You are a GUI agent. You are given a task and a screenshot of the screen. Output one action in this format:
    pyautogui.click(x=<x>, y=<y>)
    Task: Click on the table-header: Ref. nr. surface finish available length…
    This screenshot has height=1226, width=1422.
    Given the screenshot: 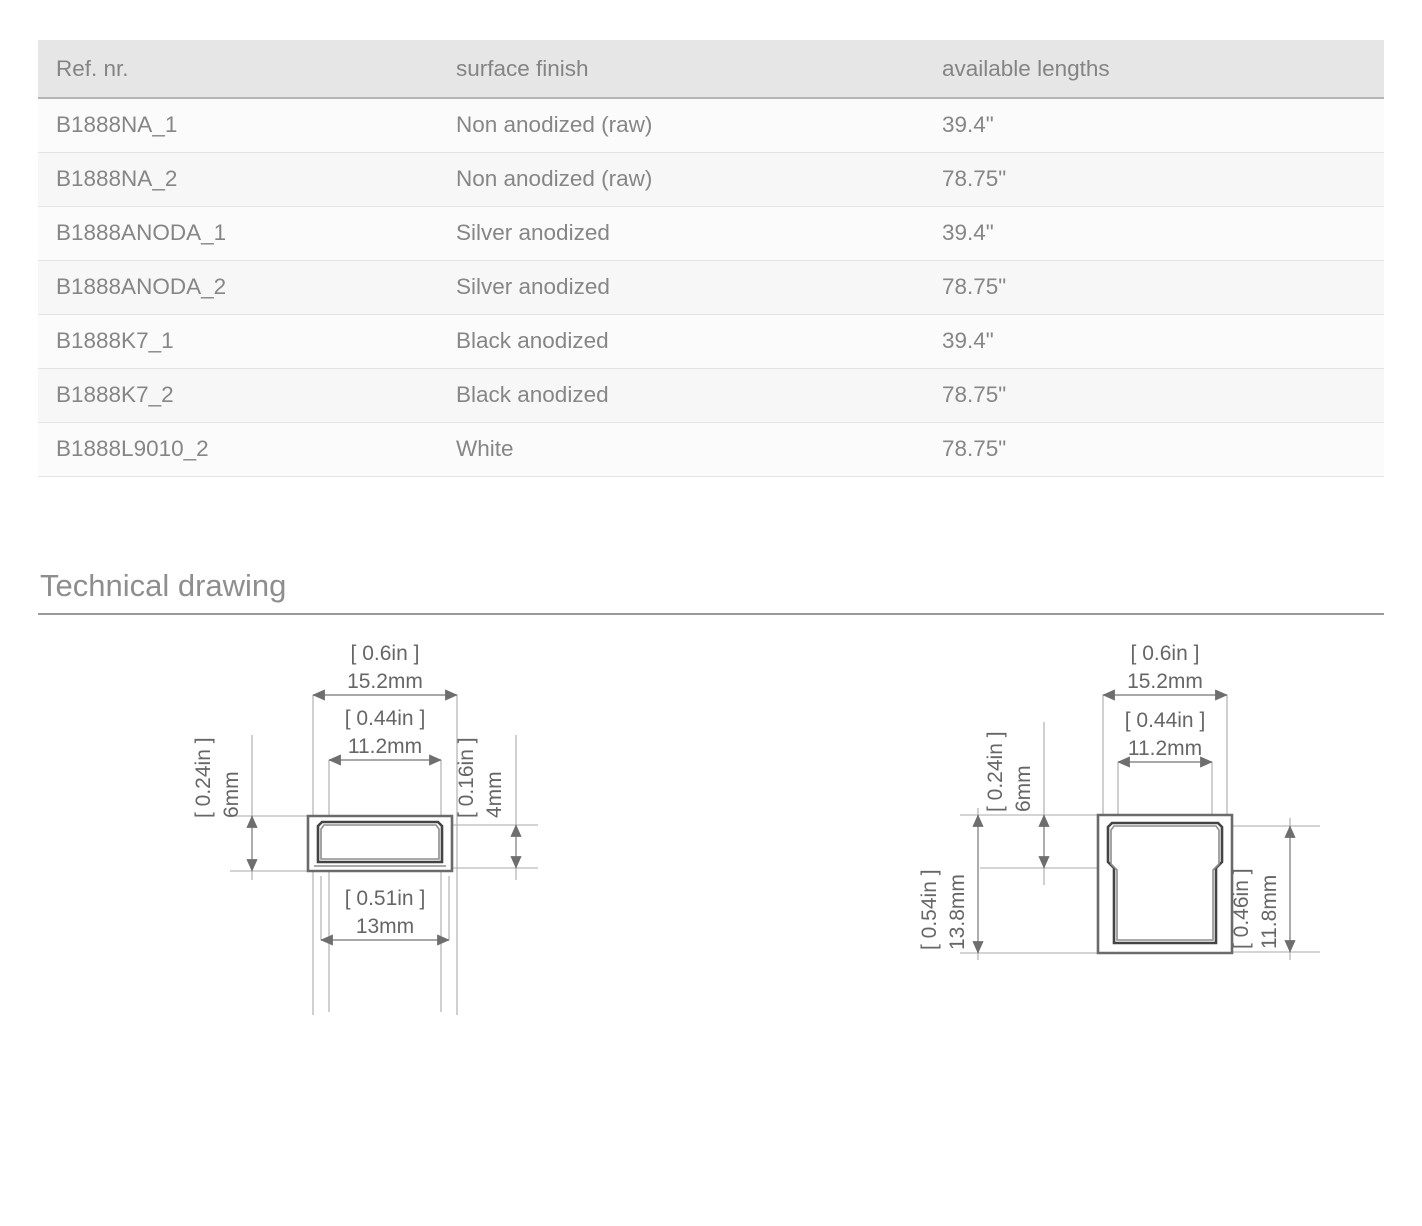 What is the action you would take?
    pyautogui.click(x=711, y=69)
    